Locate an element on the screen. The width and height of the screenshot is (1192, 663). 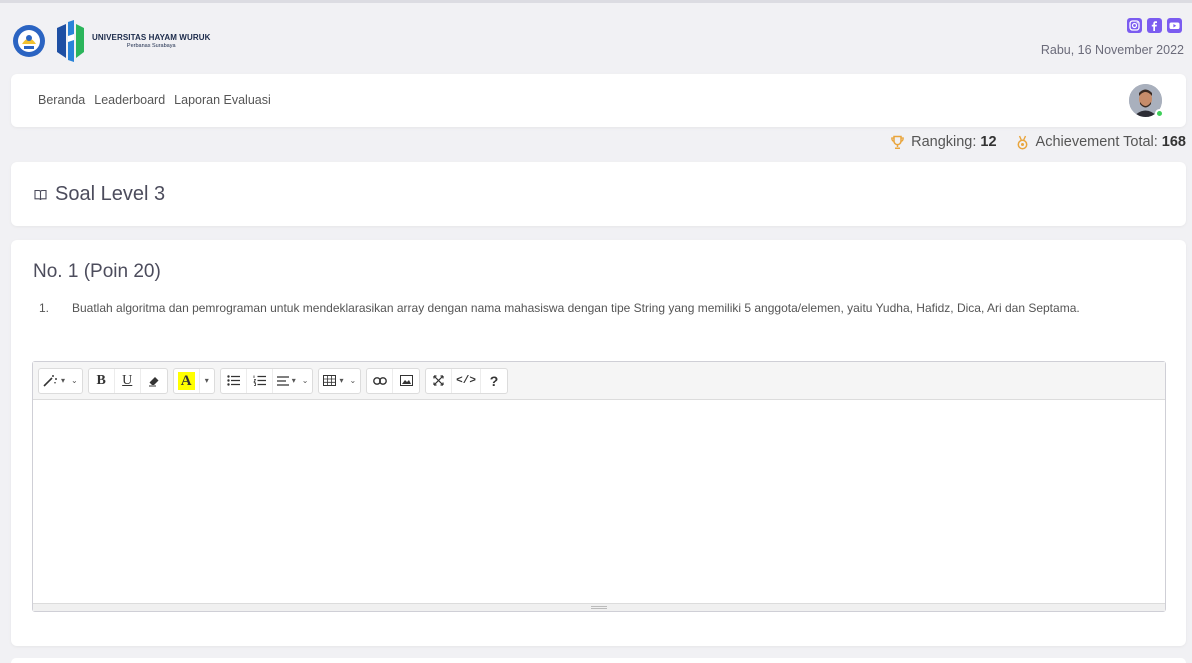
toolbar-group-para: ▾ ⌄ is located at coordinates (266, 380).